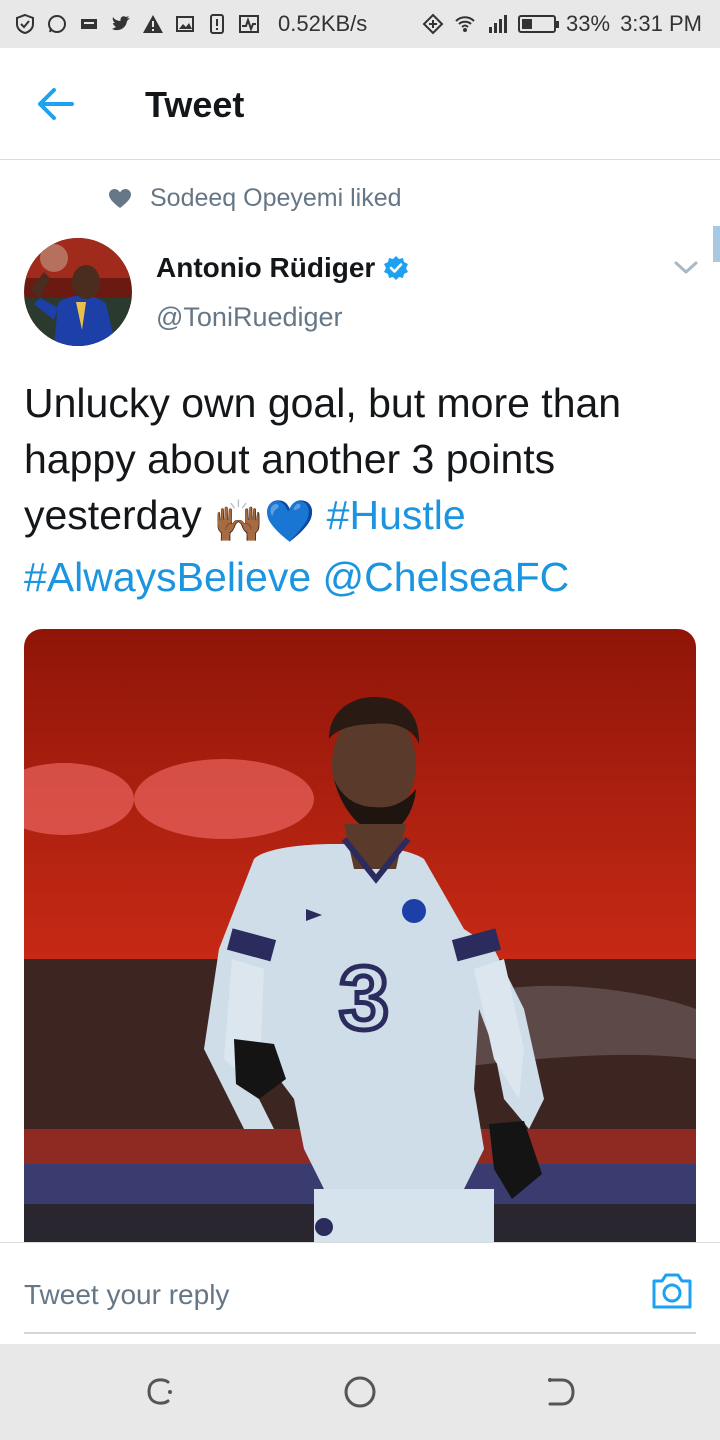 The width and height of the screenshot is (720, 1440). I want to click on camera-icon, so click(672, 1291).